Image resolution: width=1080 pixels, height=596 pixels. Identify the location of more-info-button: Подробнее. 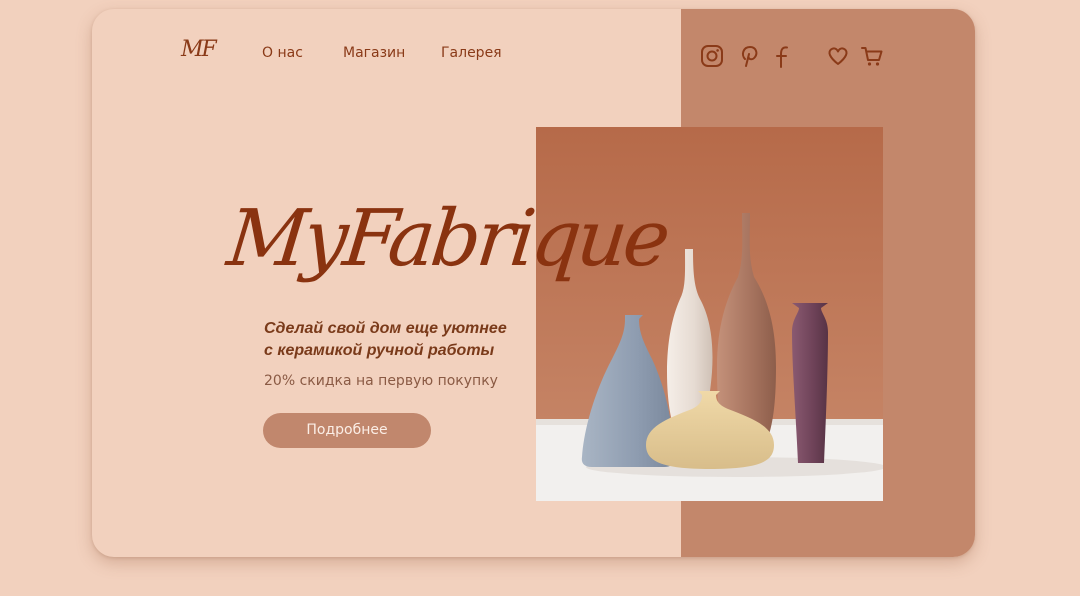
(347, 430).